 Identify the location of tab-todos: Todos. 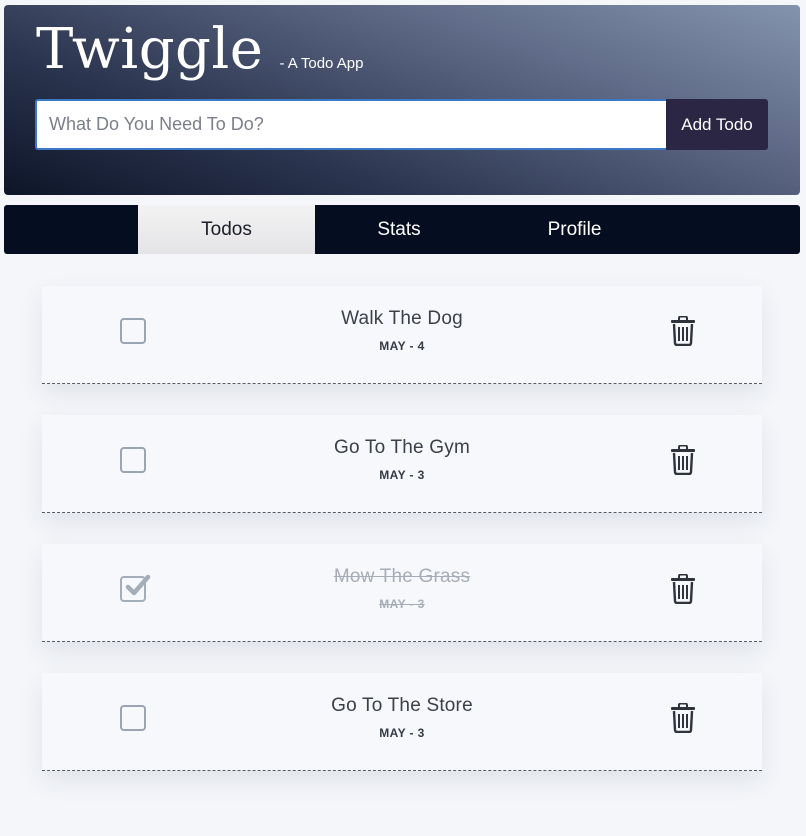
(226, 229).